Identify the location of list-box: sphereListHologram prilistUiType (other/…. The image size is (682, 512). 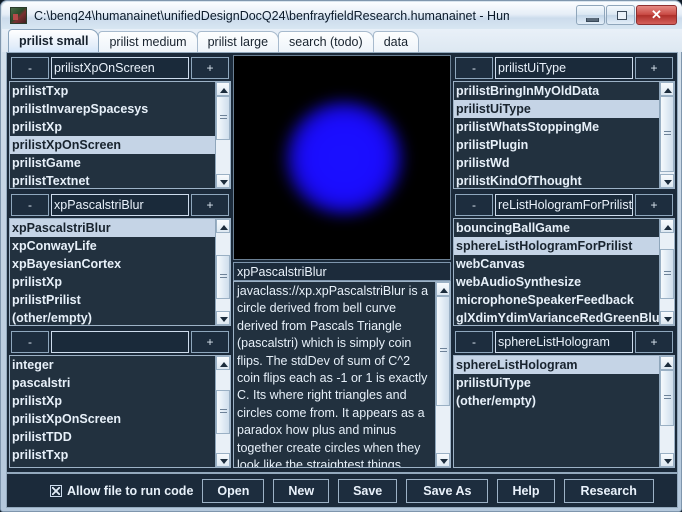
(564, 411).